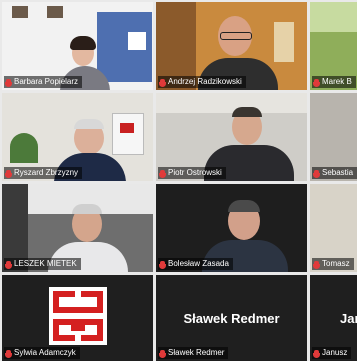 The height and width of the screenshot is (361, 357). I want to click on participant-label: Barbara Popielarz, so click(43, 82).